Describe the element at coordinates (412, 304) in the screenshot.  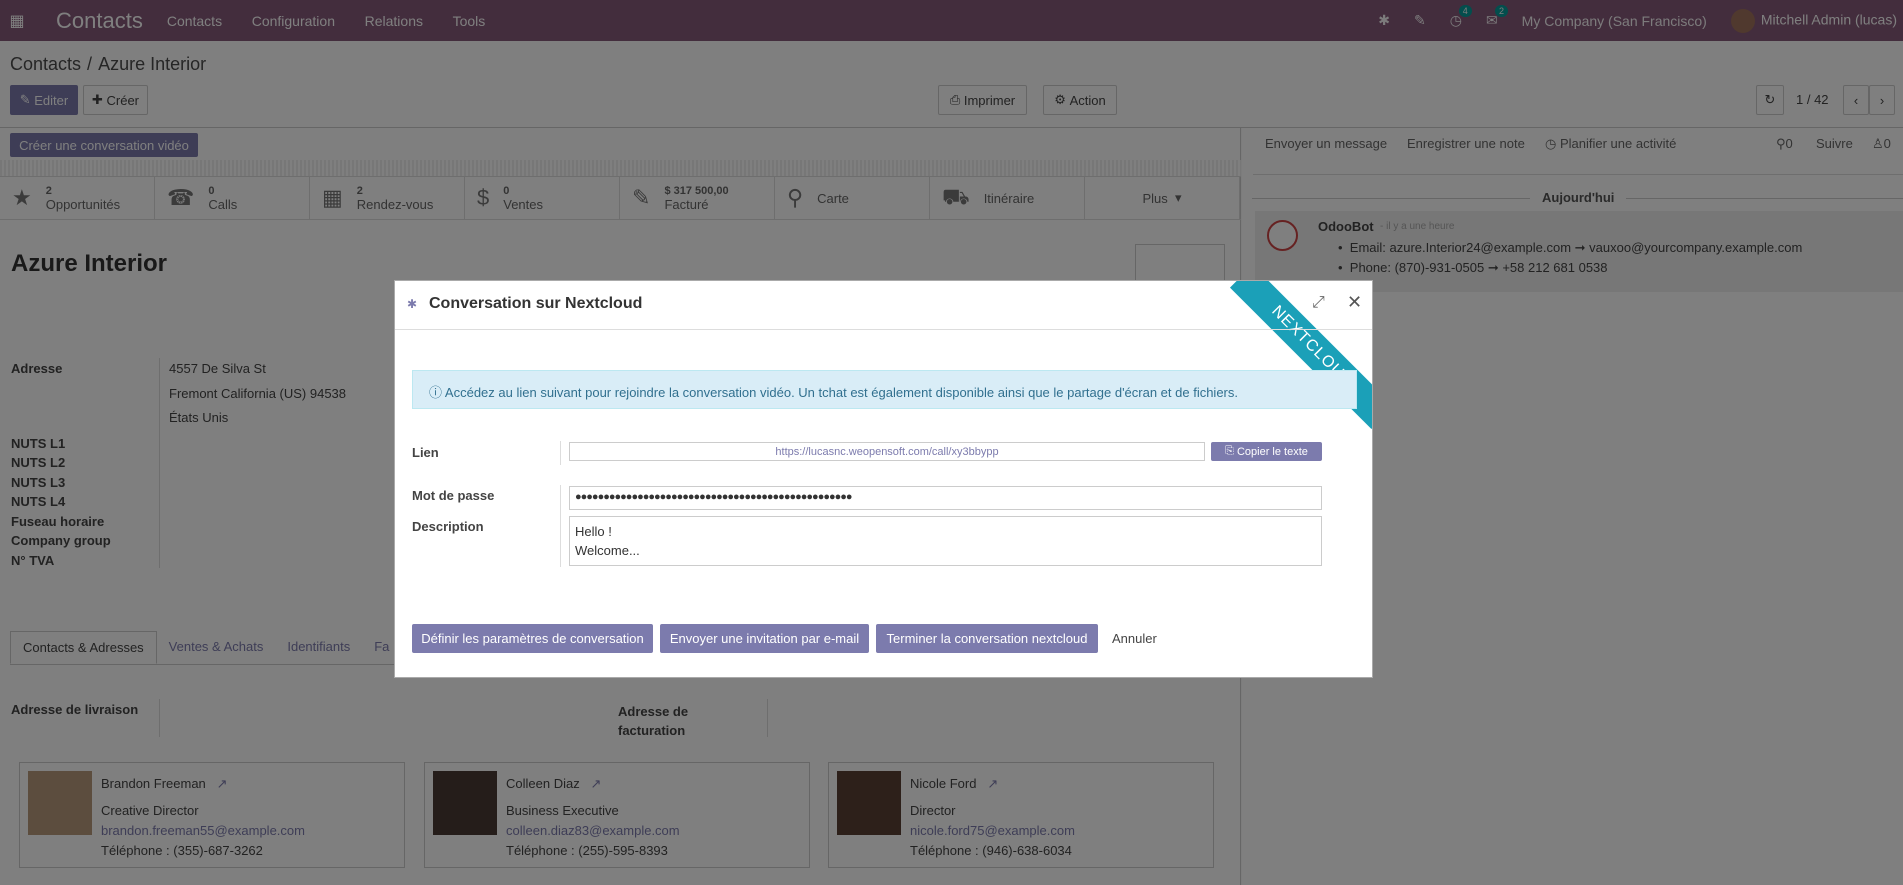
I see `bug-icon: ✱` at that location.